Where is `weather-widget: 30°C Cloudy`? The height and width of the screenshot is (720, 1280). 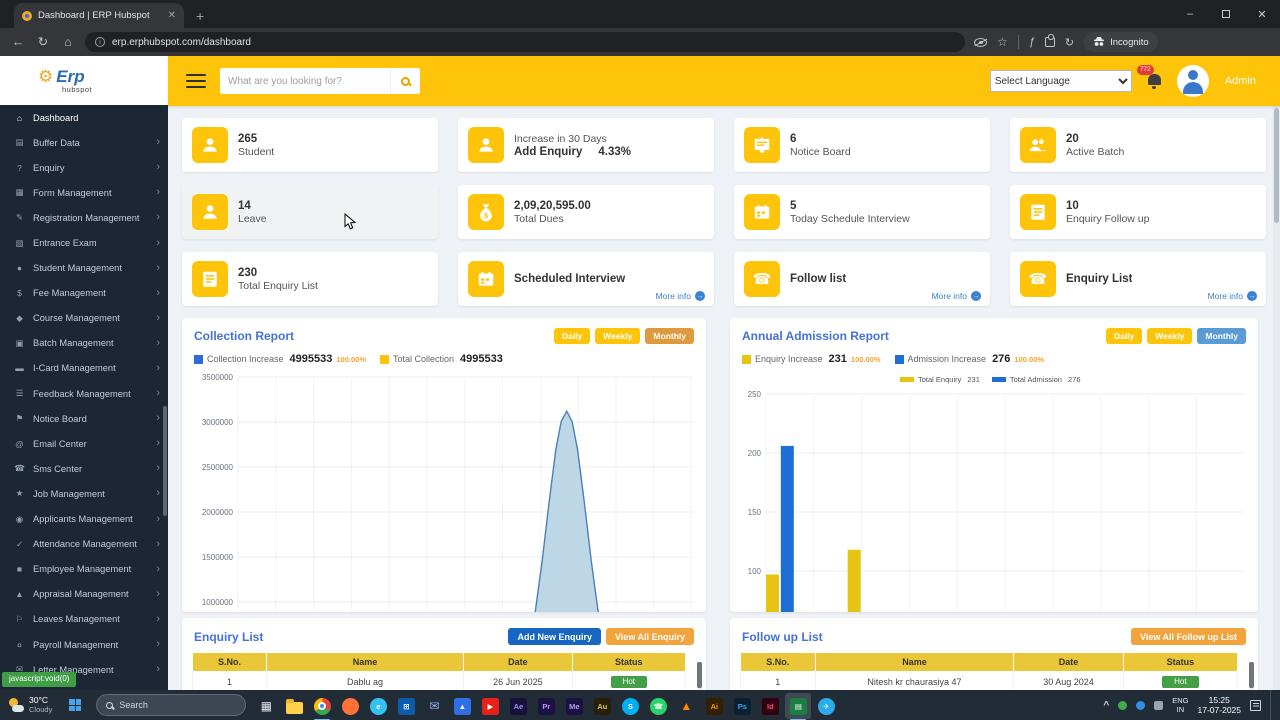 weather-widget: 30°C Cloudy is located at coordinates (30, 705).